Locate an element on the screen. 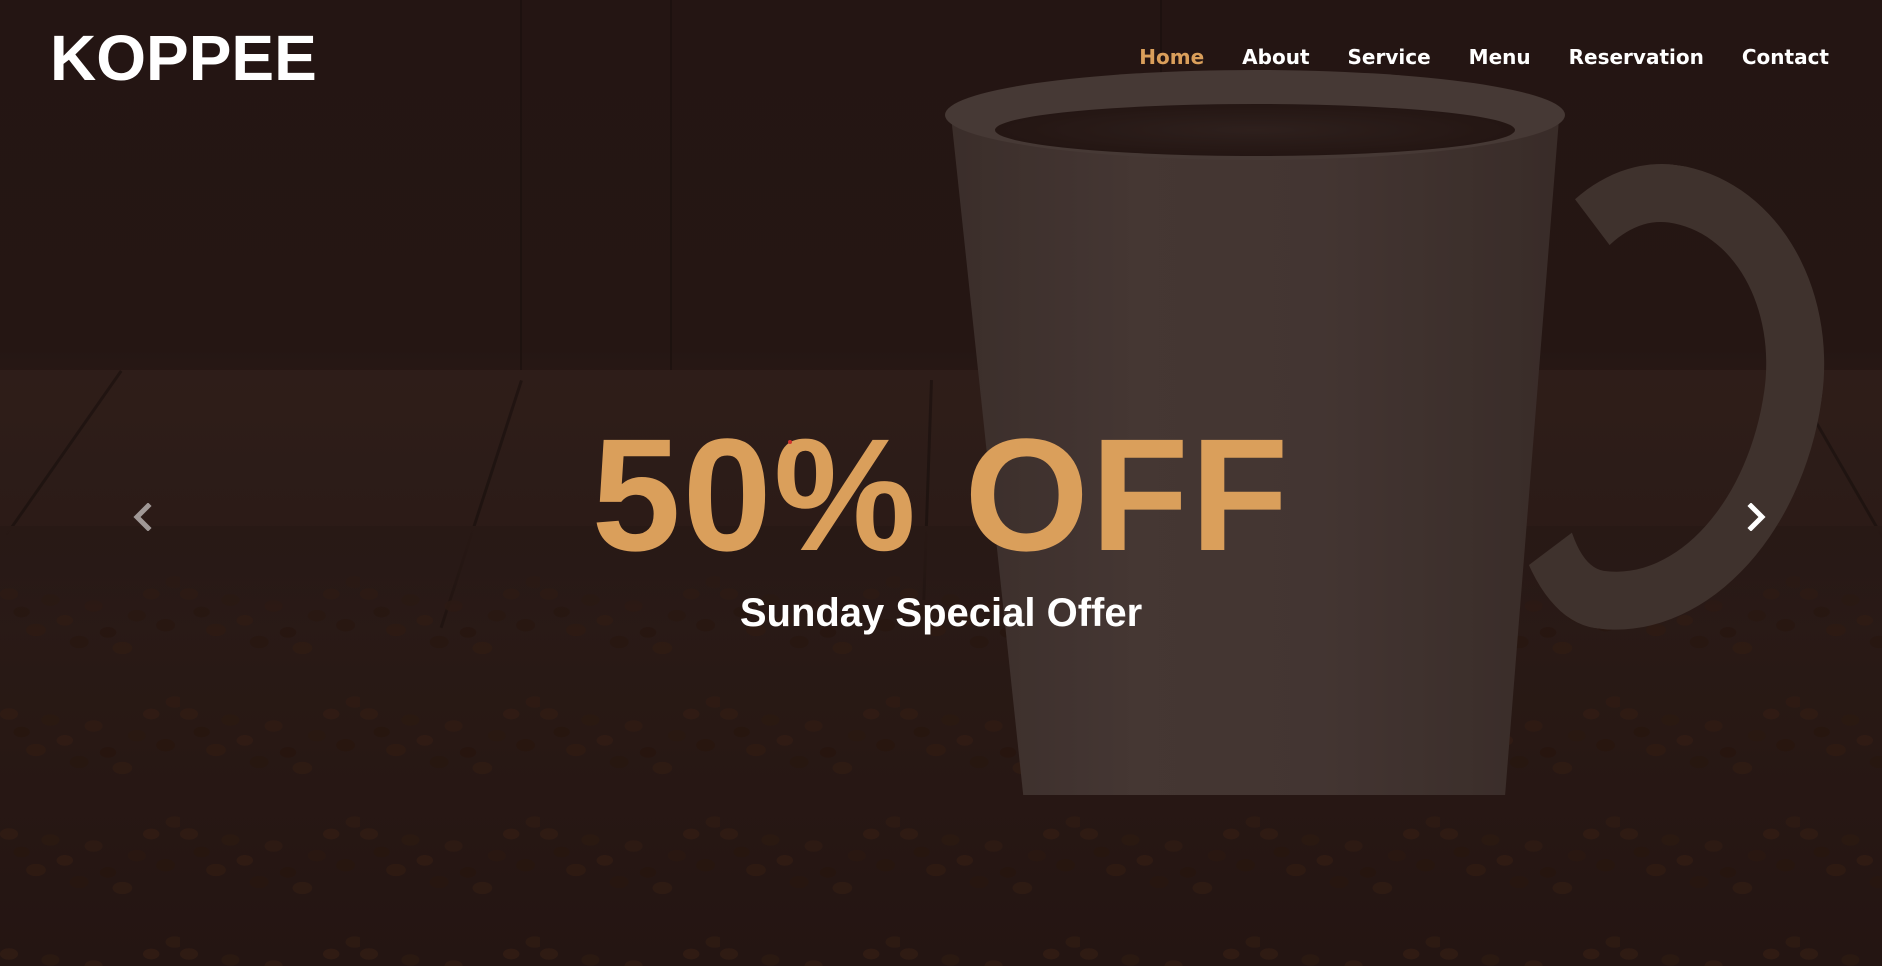  chevron-left-icon is located at coordinates (143, 518).